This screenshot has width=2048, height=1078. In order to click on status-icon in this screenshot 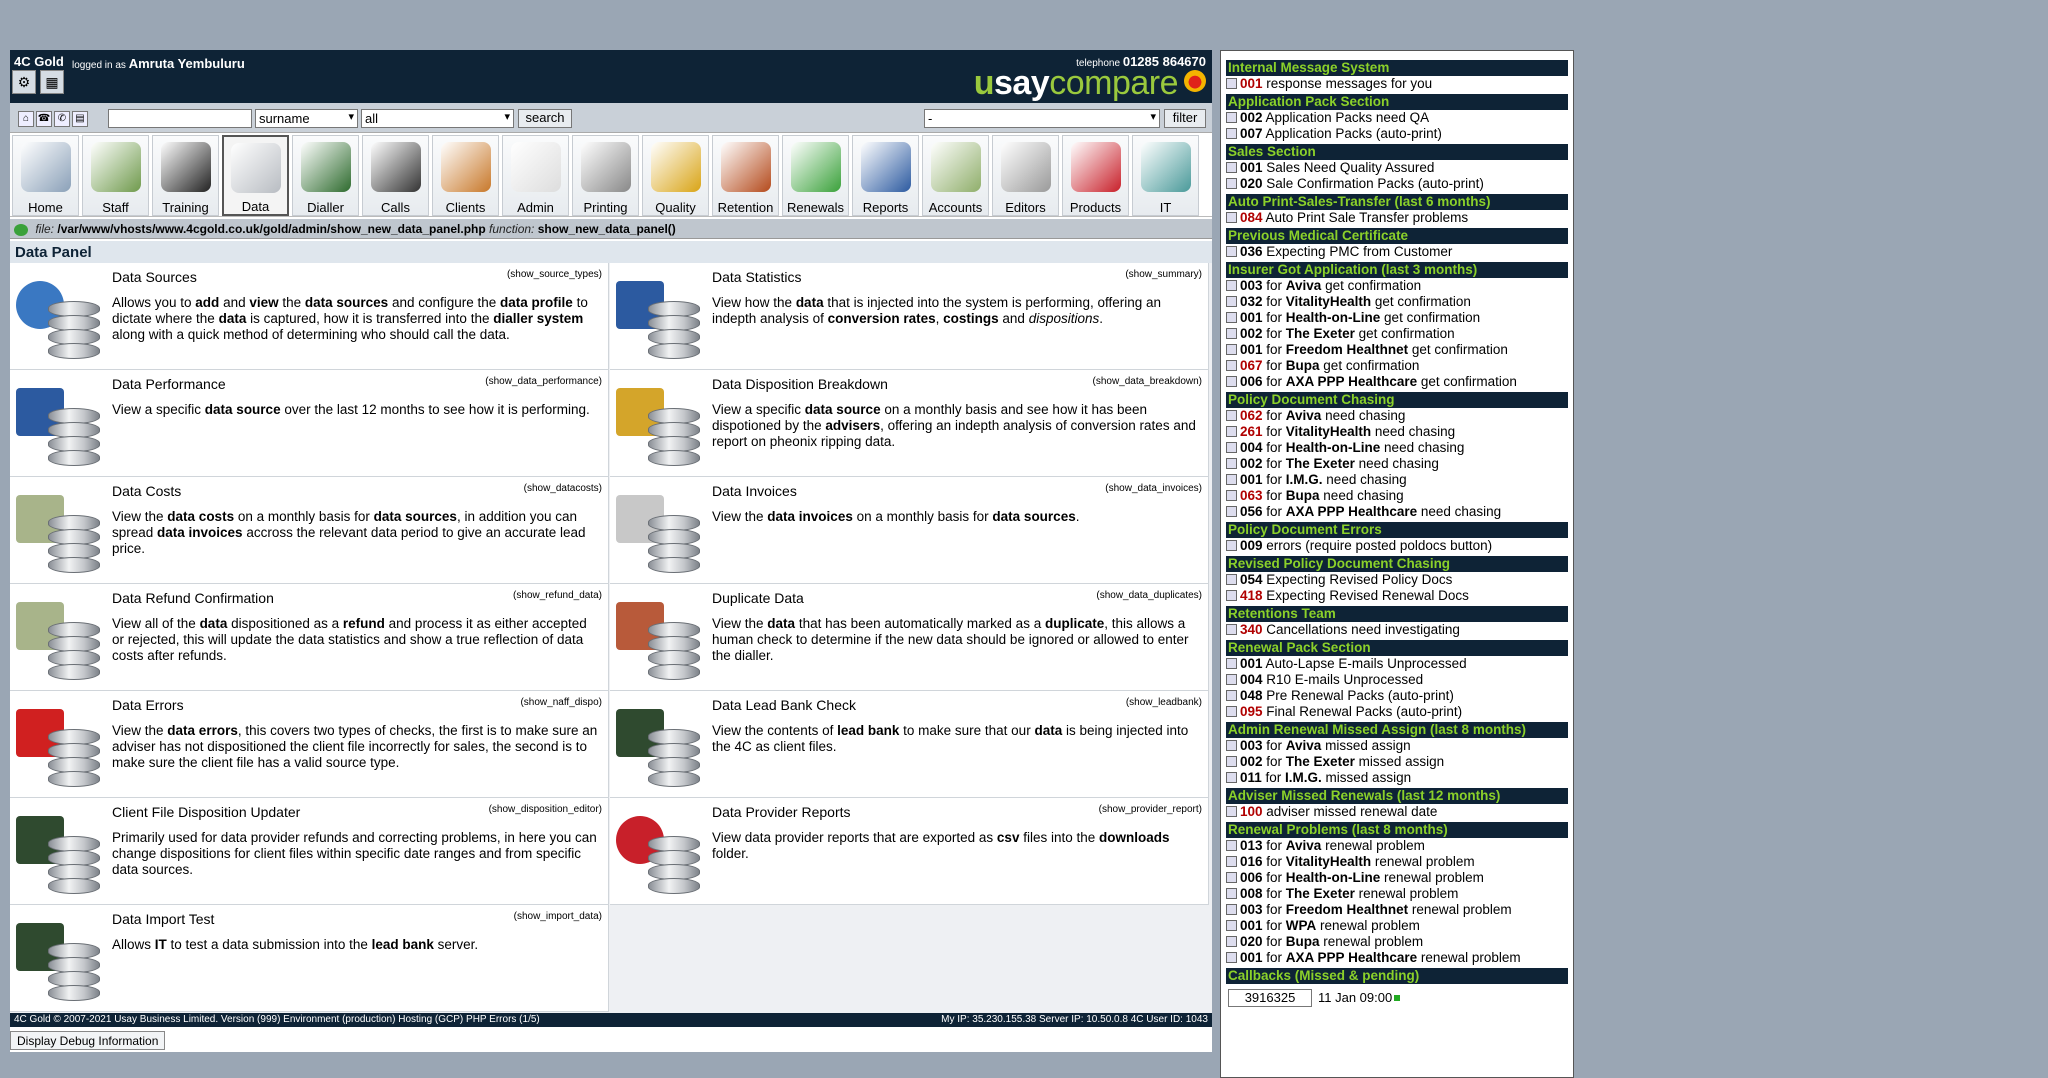, I will do `click(1231, 925)`.